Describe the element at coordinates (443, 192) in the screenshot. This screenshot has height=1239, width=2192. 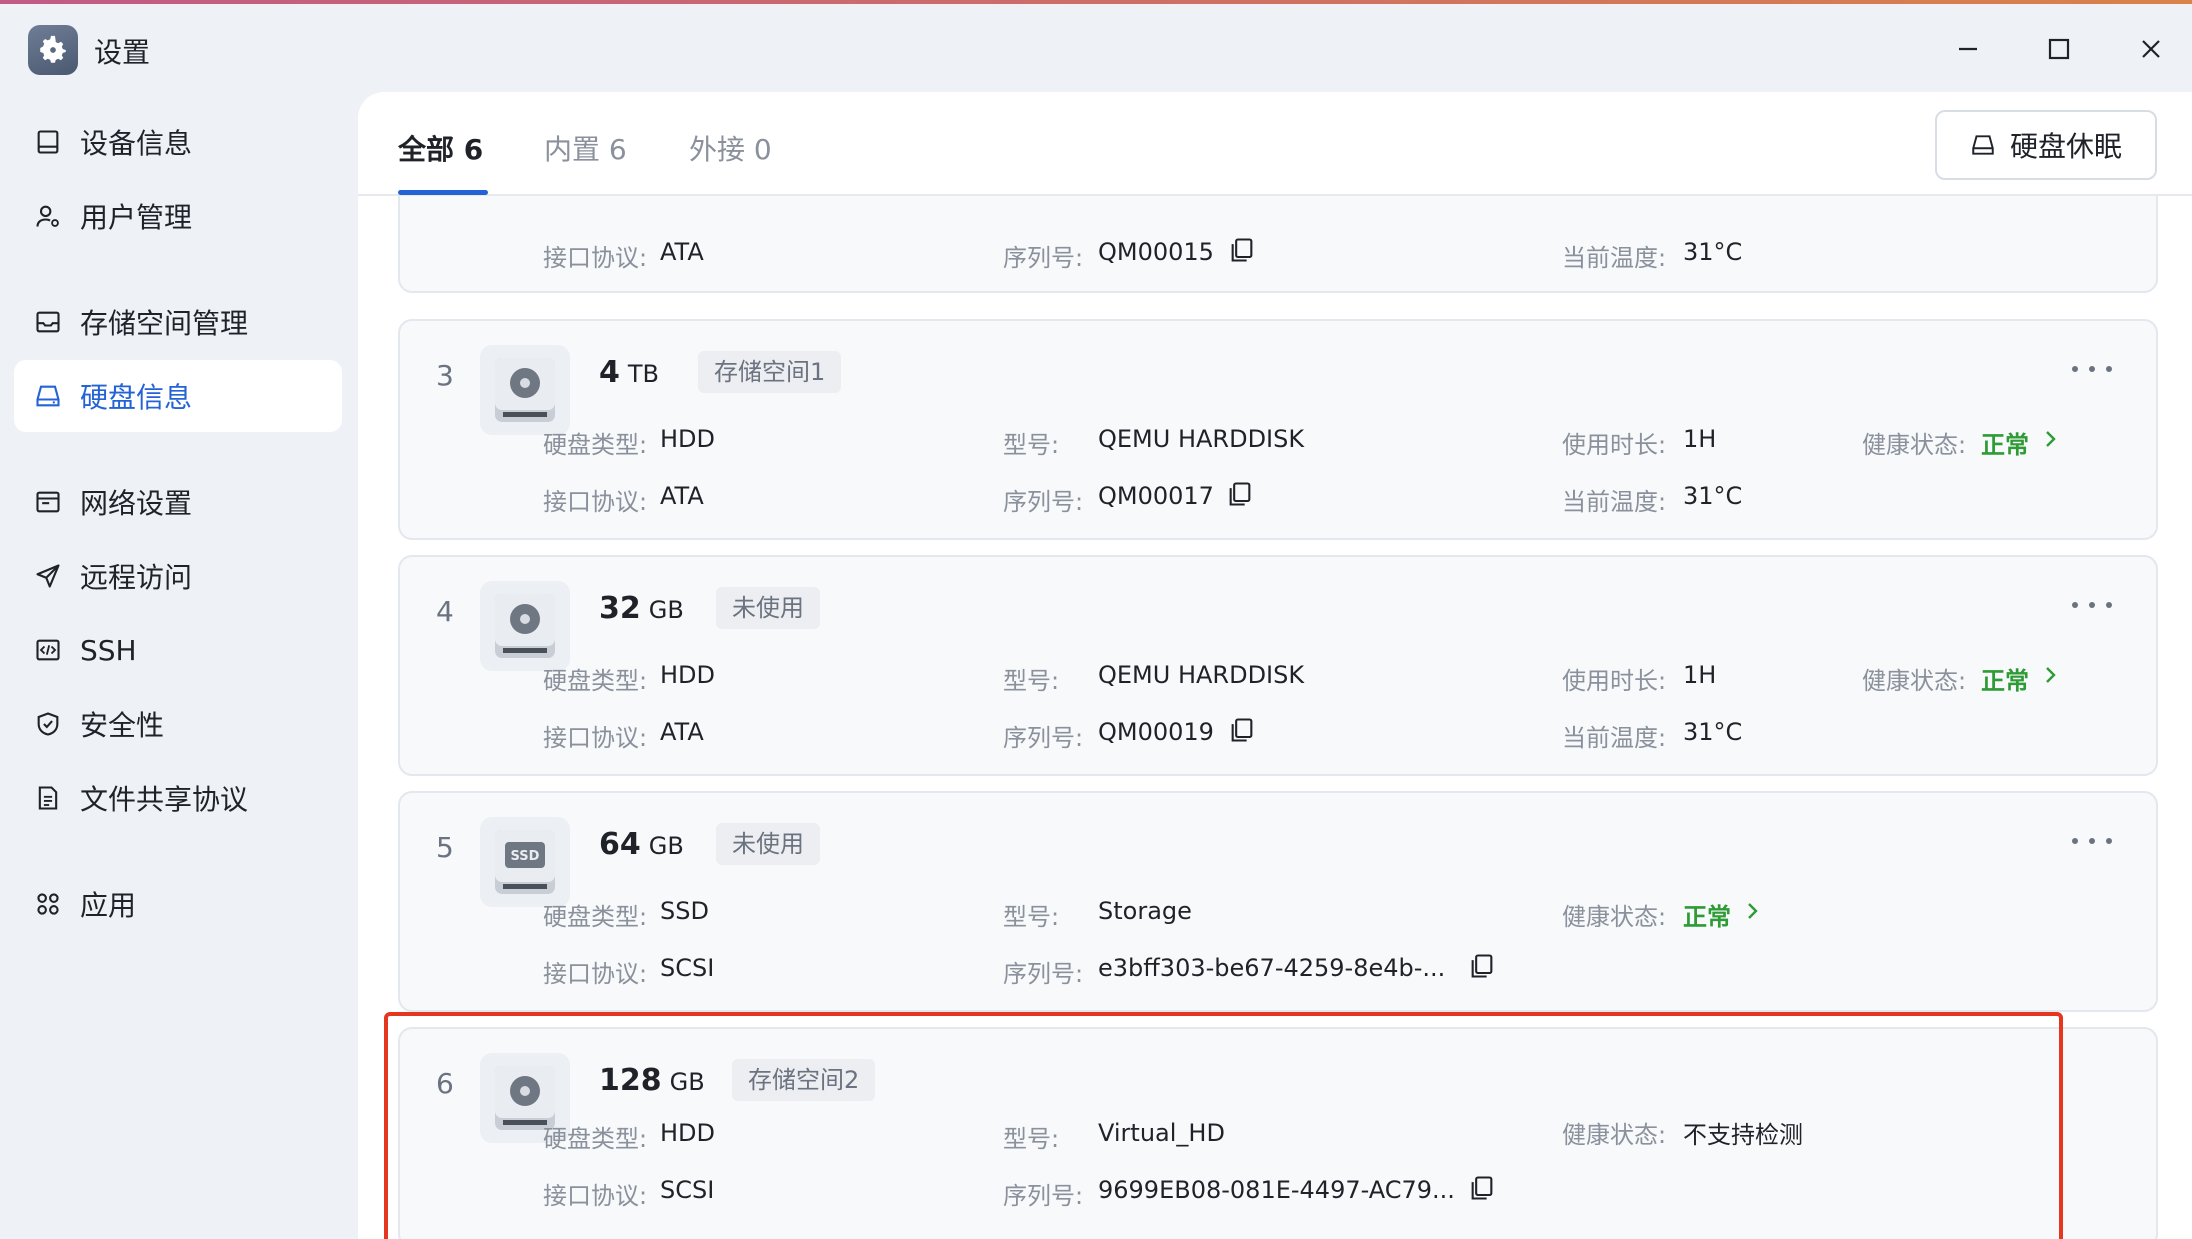
I see `active-tab-indicator` at that location.